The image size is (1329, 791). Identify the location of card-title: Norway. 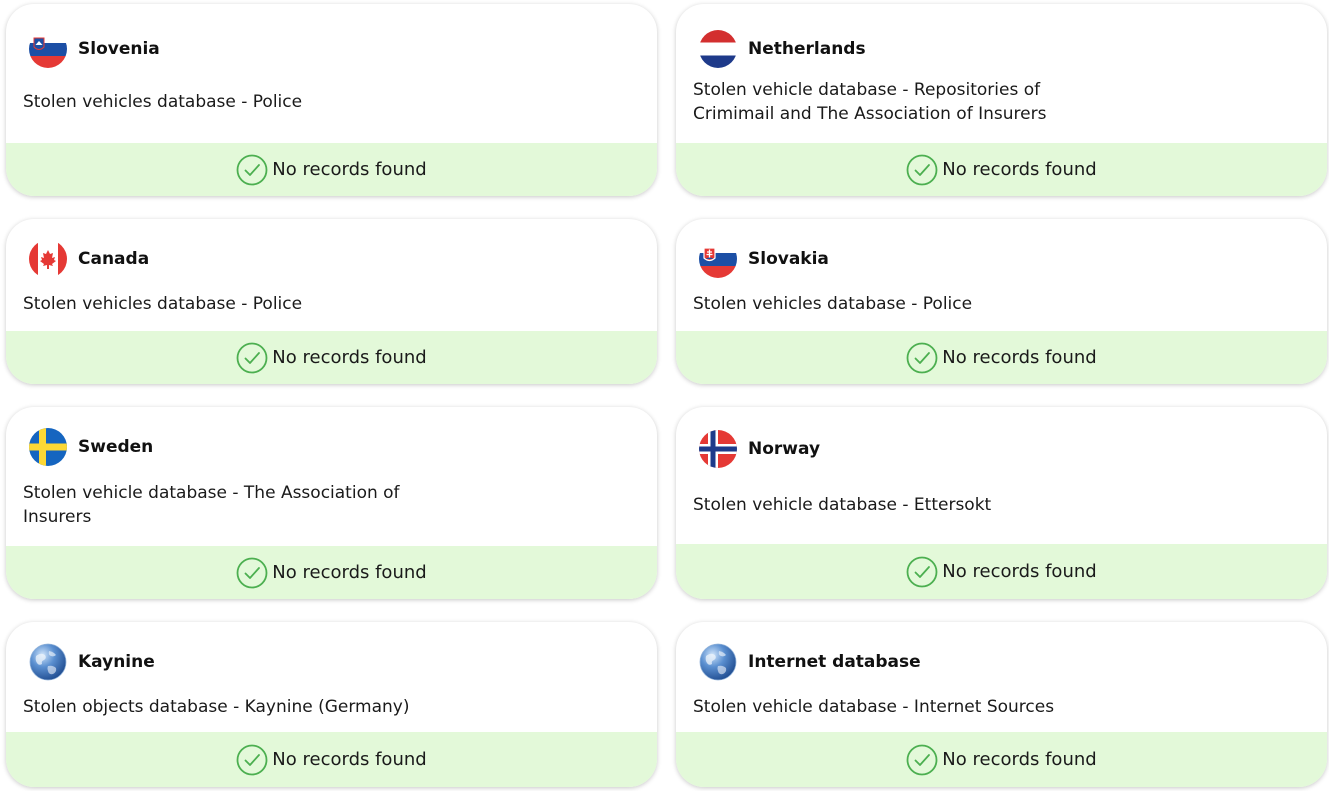
(784, 449).